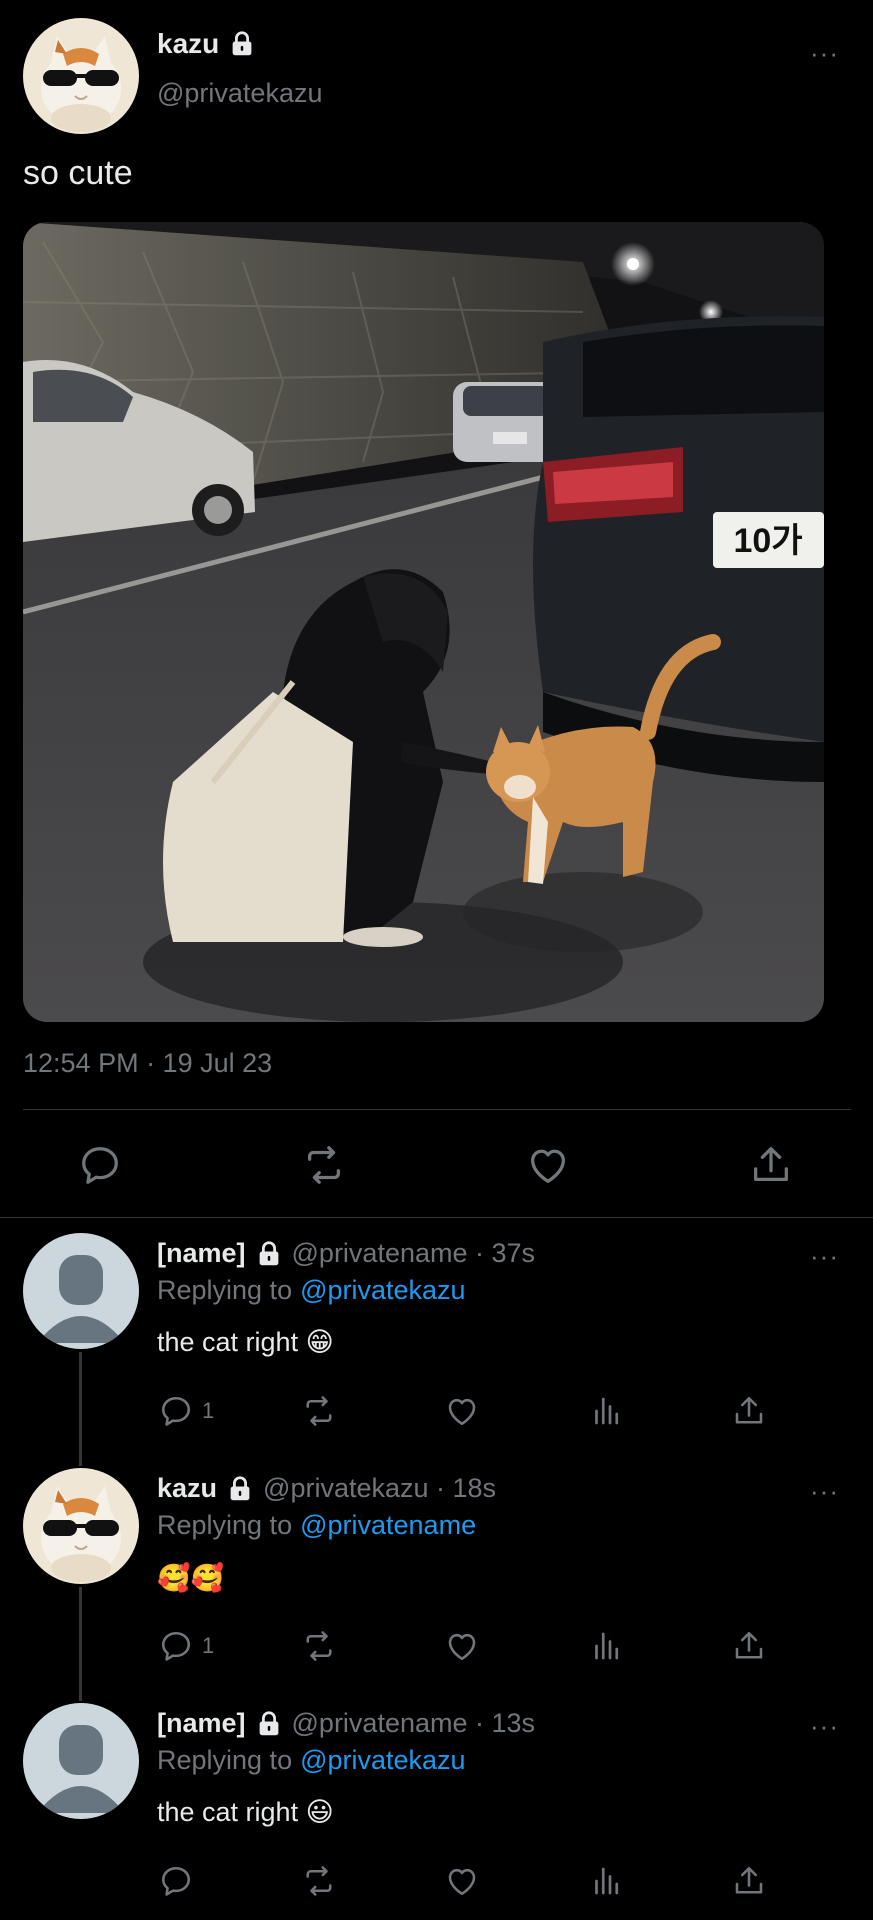 This screenshot has height=1920, width=873. What do you see at coordinates (78, 173) in the screenshot?
I see `tweet-text: so cute` at bounding box center [78, 173].